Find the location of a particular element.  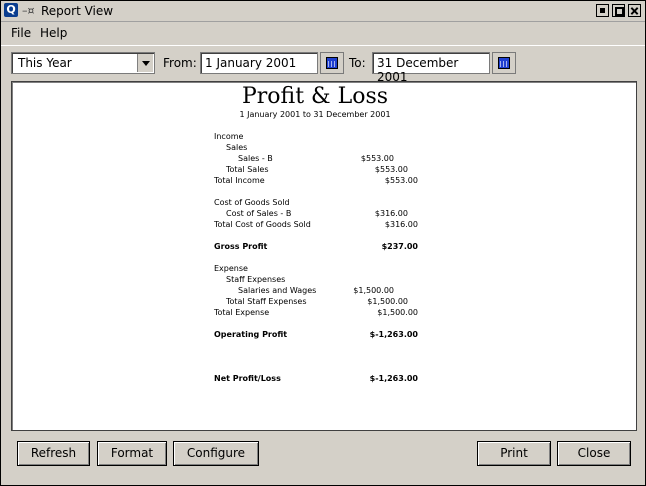

report-line-label: Total Expense is located at coordinates (242, 312).